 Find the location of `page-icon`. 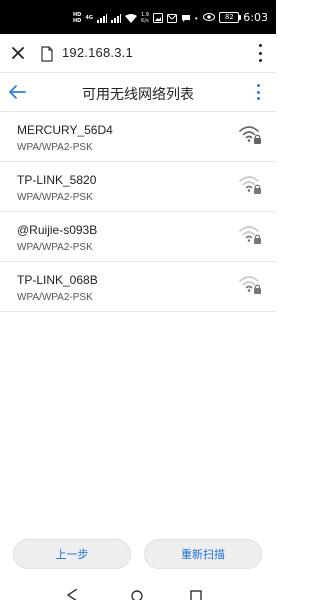

page-icon is located at coordinates (47, 54).